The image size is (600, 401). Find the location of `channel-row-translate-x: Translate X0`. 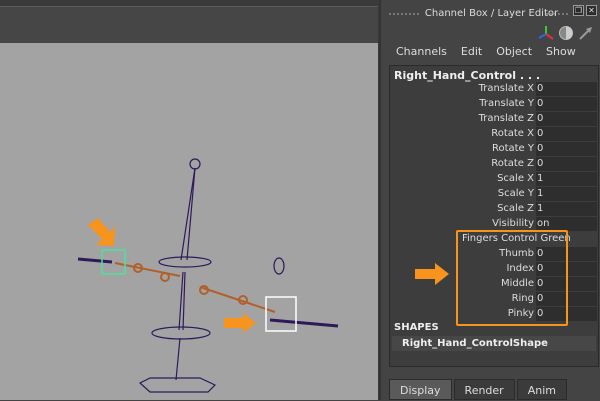

channel-row-translate-x: Translate X0 is located at coordinates (494, 89).